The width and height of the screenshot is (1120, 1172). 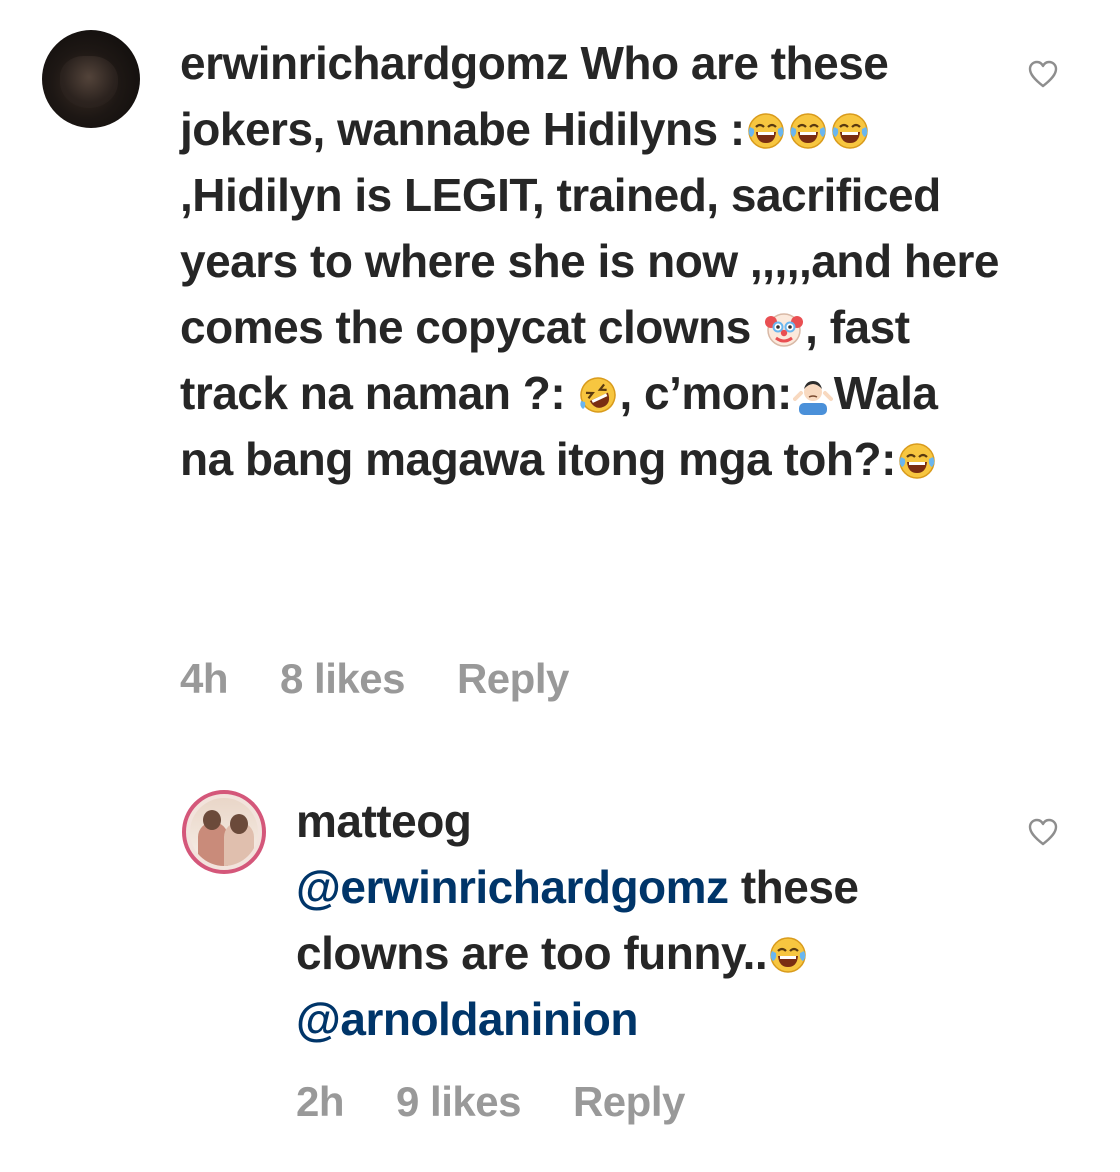 What do you see at coordinates (342, 678) in the screenshot?
I see `comment-likes: 8 likes` at bounding box center [342, 678].